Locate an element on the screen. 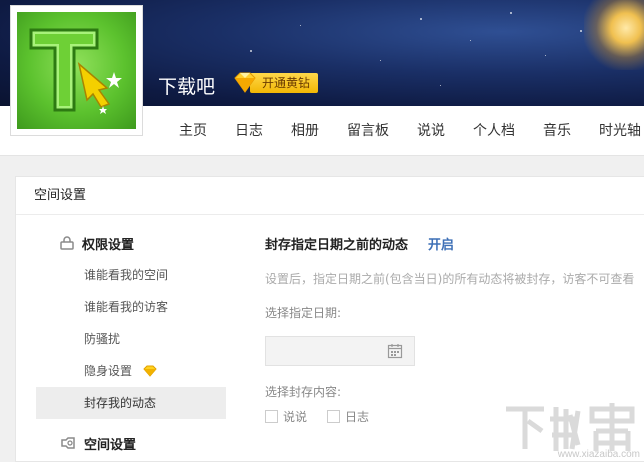 This screenshot has height=462, width=644. nav-message-board: 留言板 is located at coordinates (368, 131).